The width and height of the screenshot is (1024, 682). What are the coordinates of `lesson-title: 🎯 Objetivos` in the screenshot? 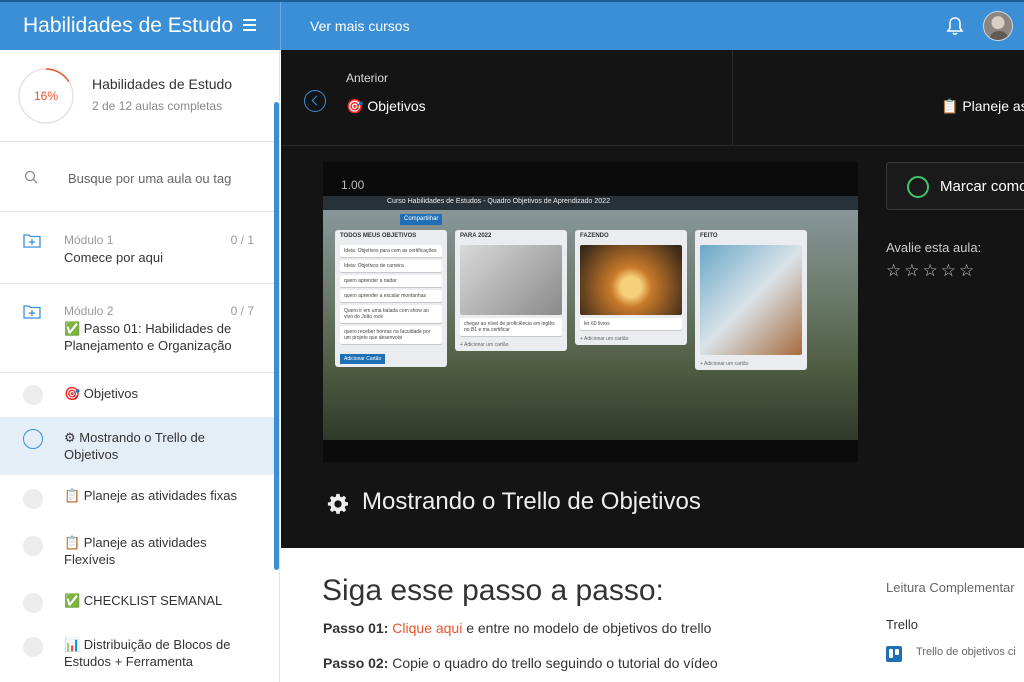 It's located at (101, 393).